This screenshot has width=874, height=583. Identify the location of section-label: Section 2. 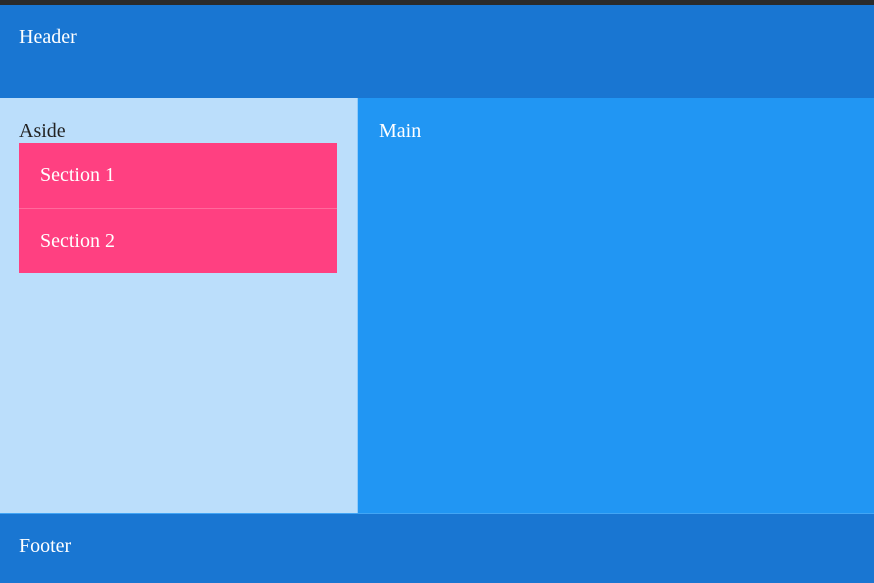
(77, 241).